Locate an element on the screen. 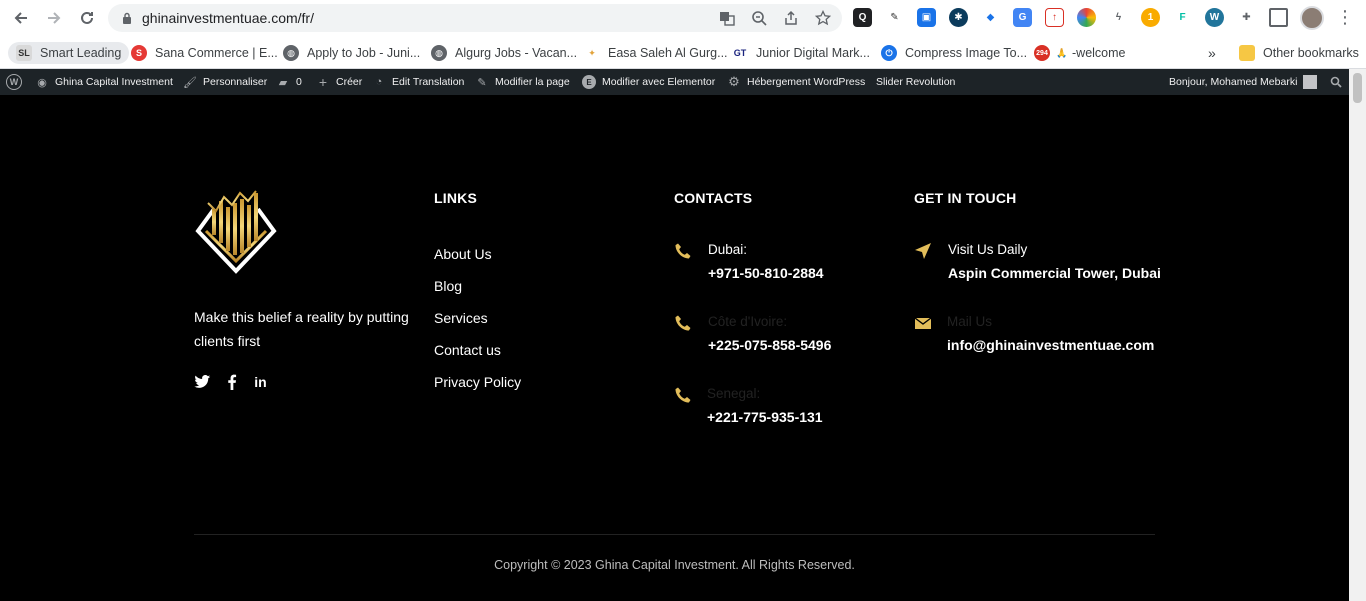 This screenshot has height=601, width=1366. bookmark-label: -welcome is located at coordinates (1099, 53).